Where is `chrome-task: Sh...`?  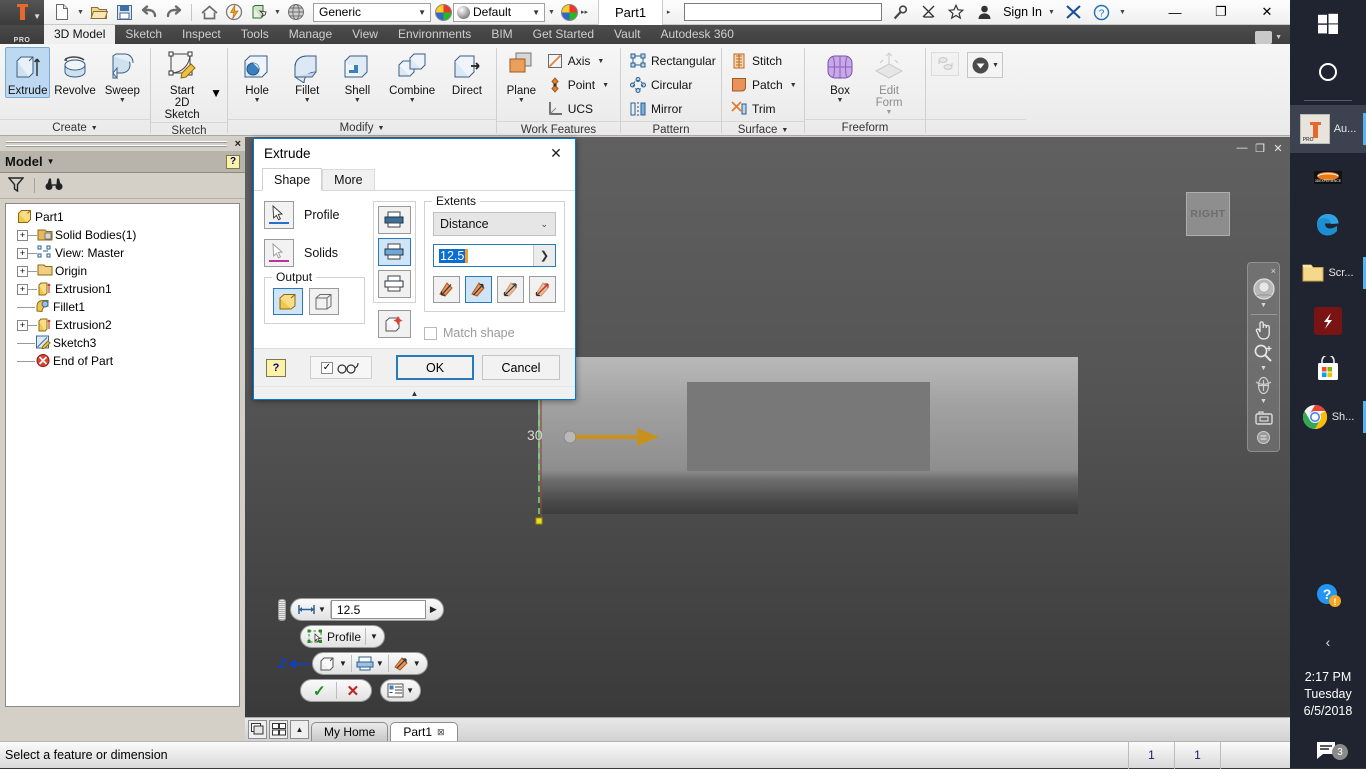
chrome-task: Sh... is located at coordinates (1328, 417).